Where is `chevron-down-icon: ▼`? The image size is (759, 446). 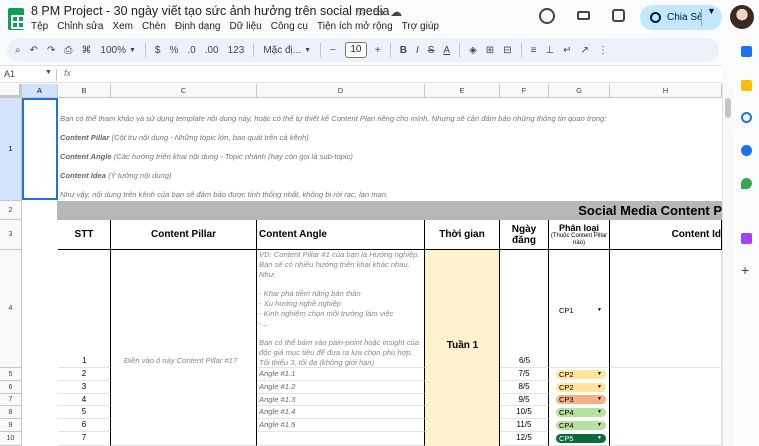
chevron-down-icon: ▼ is located at coordinates (711, 11).